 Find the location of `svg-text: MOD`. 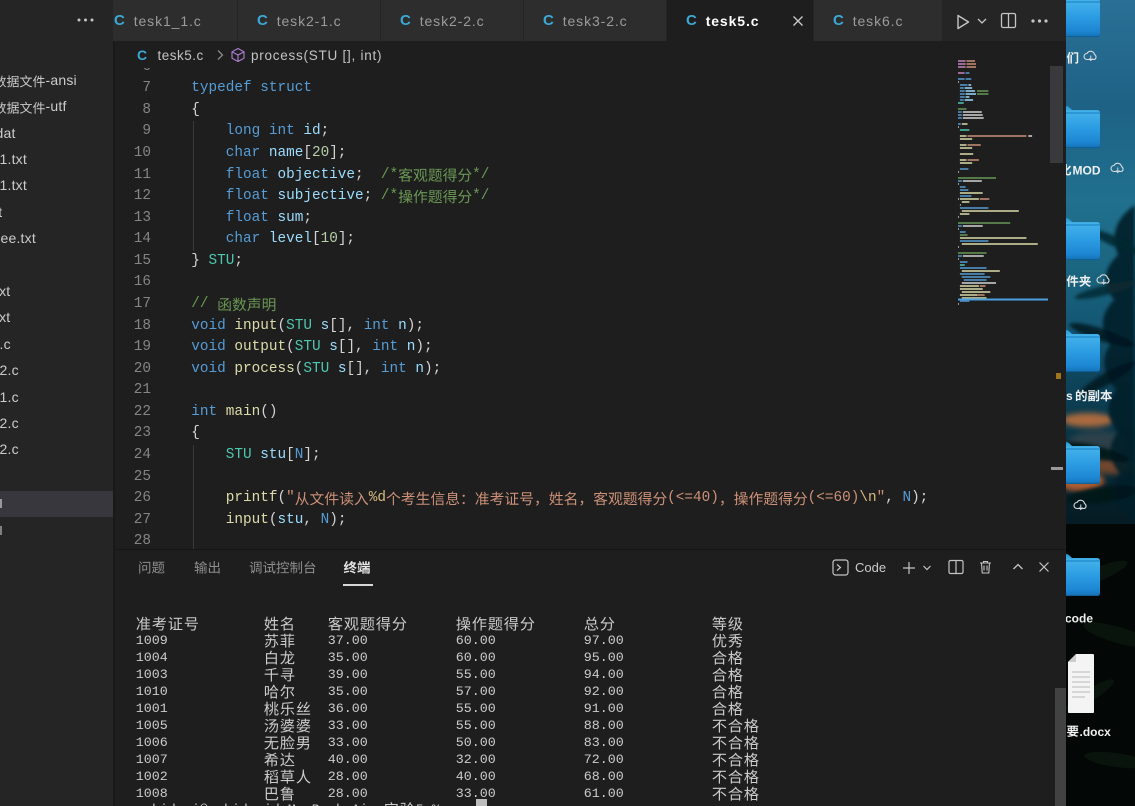

svg-text: MOD is located at coordinates (1087, 171).